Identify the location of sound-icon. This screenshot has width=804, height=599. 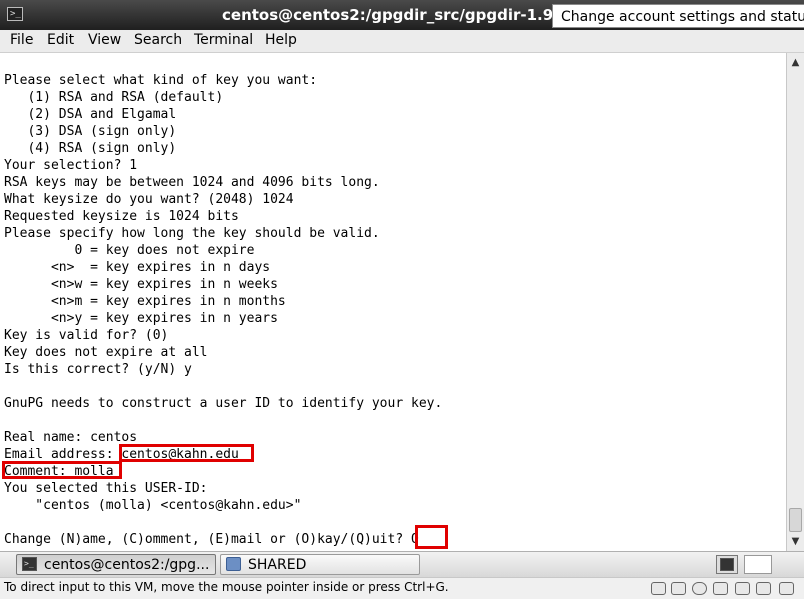
(742, 588).